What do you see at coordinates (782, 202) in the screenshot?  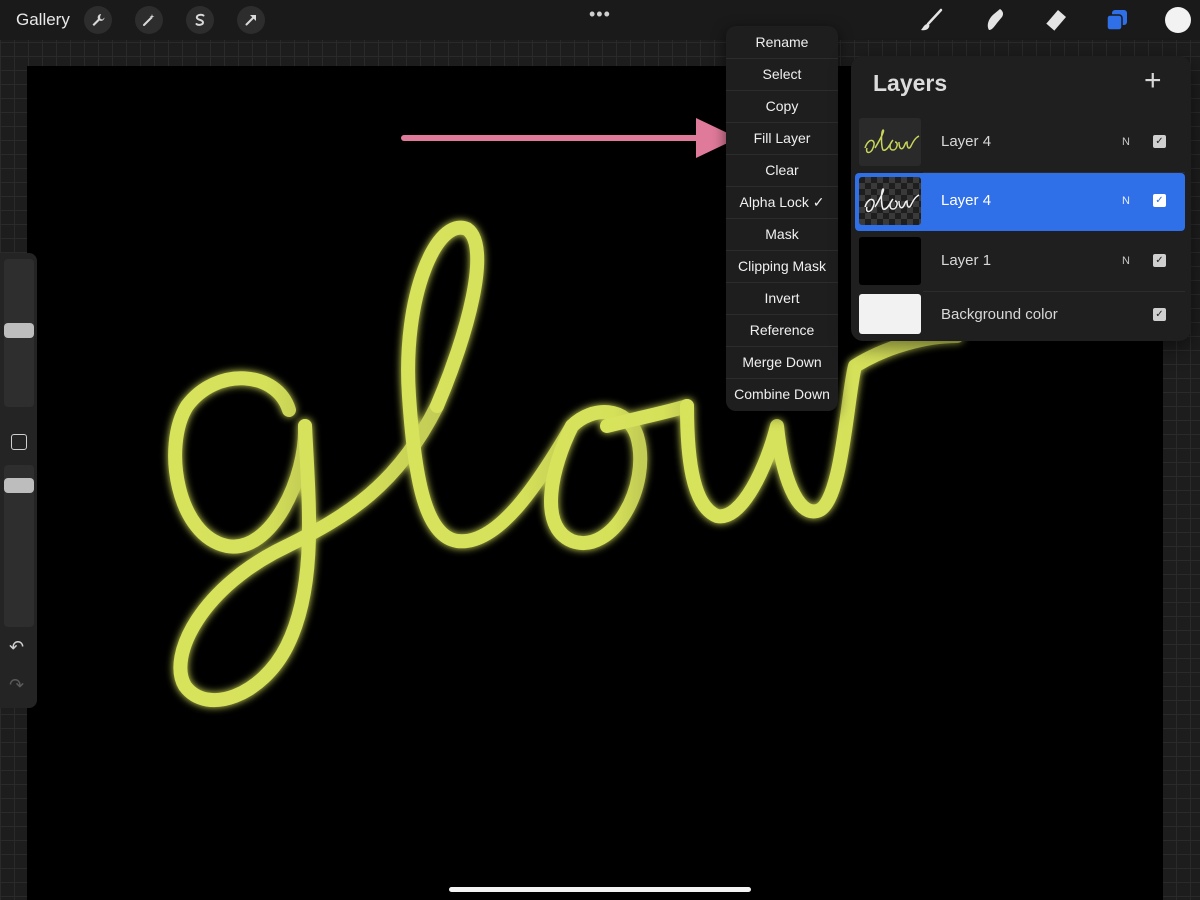 I see `menu-item-alpha-lock: Alpha Lock ✓` at bounding box center [782, 202].